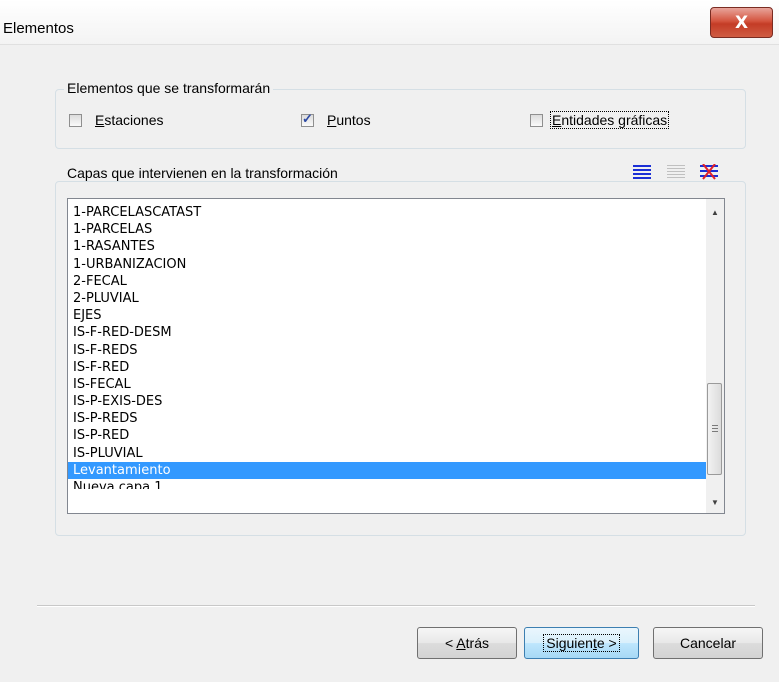  Describe the element at coordinates (387, 264) in the screenshot. I see `list-item: 1-URBANIZACION` at that location.